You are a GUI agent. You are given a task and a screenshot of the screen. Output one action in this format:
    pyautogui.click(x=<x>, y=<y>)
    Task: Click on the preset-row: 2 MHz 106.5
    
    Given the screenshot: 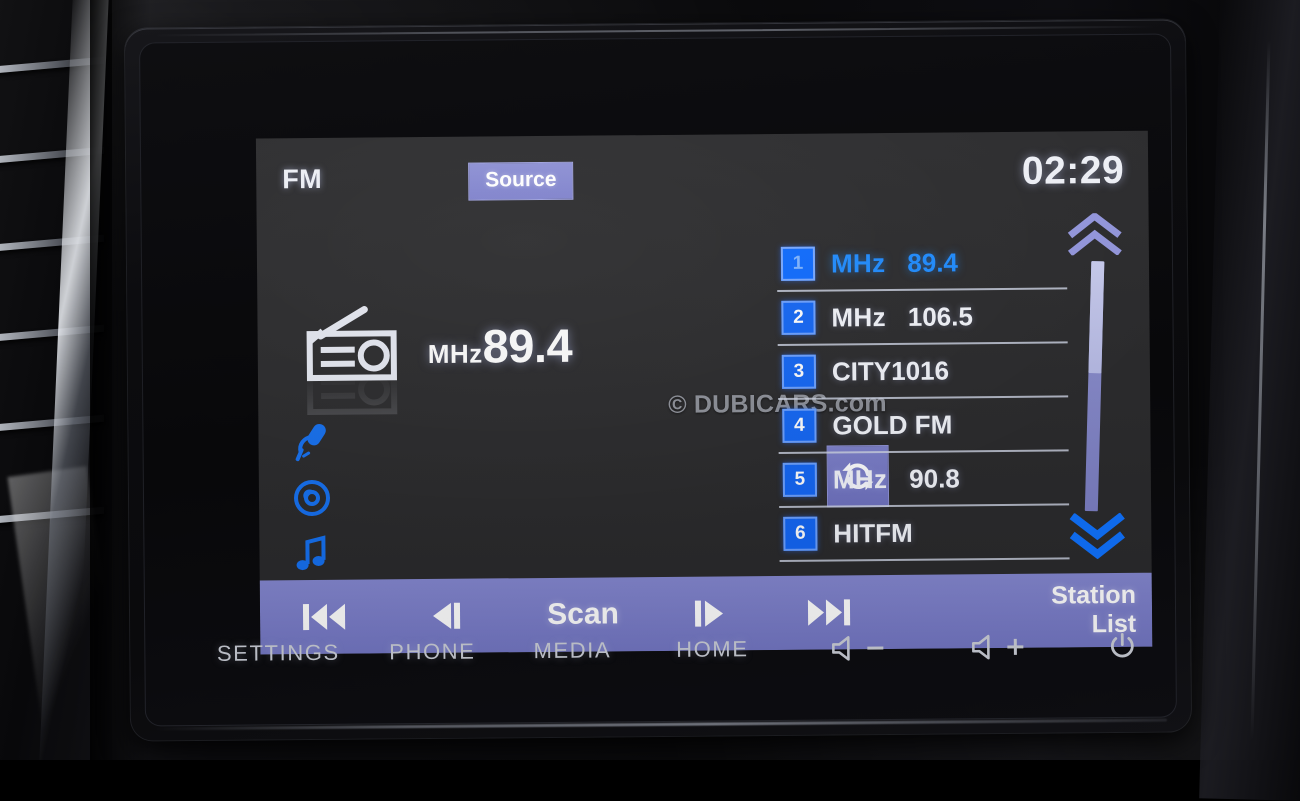 What is the action you would take?
    pyautogui.click(x=922, y=317)
    